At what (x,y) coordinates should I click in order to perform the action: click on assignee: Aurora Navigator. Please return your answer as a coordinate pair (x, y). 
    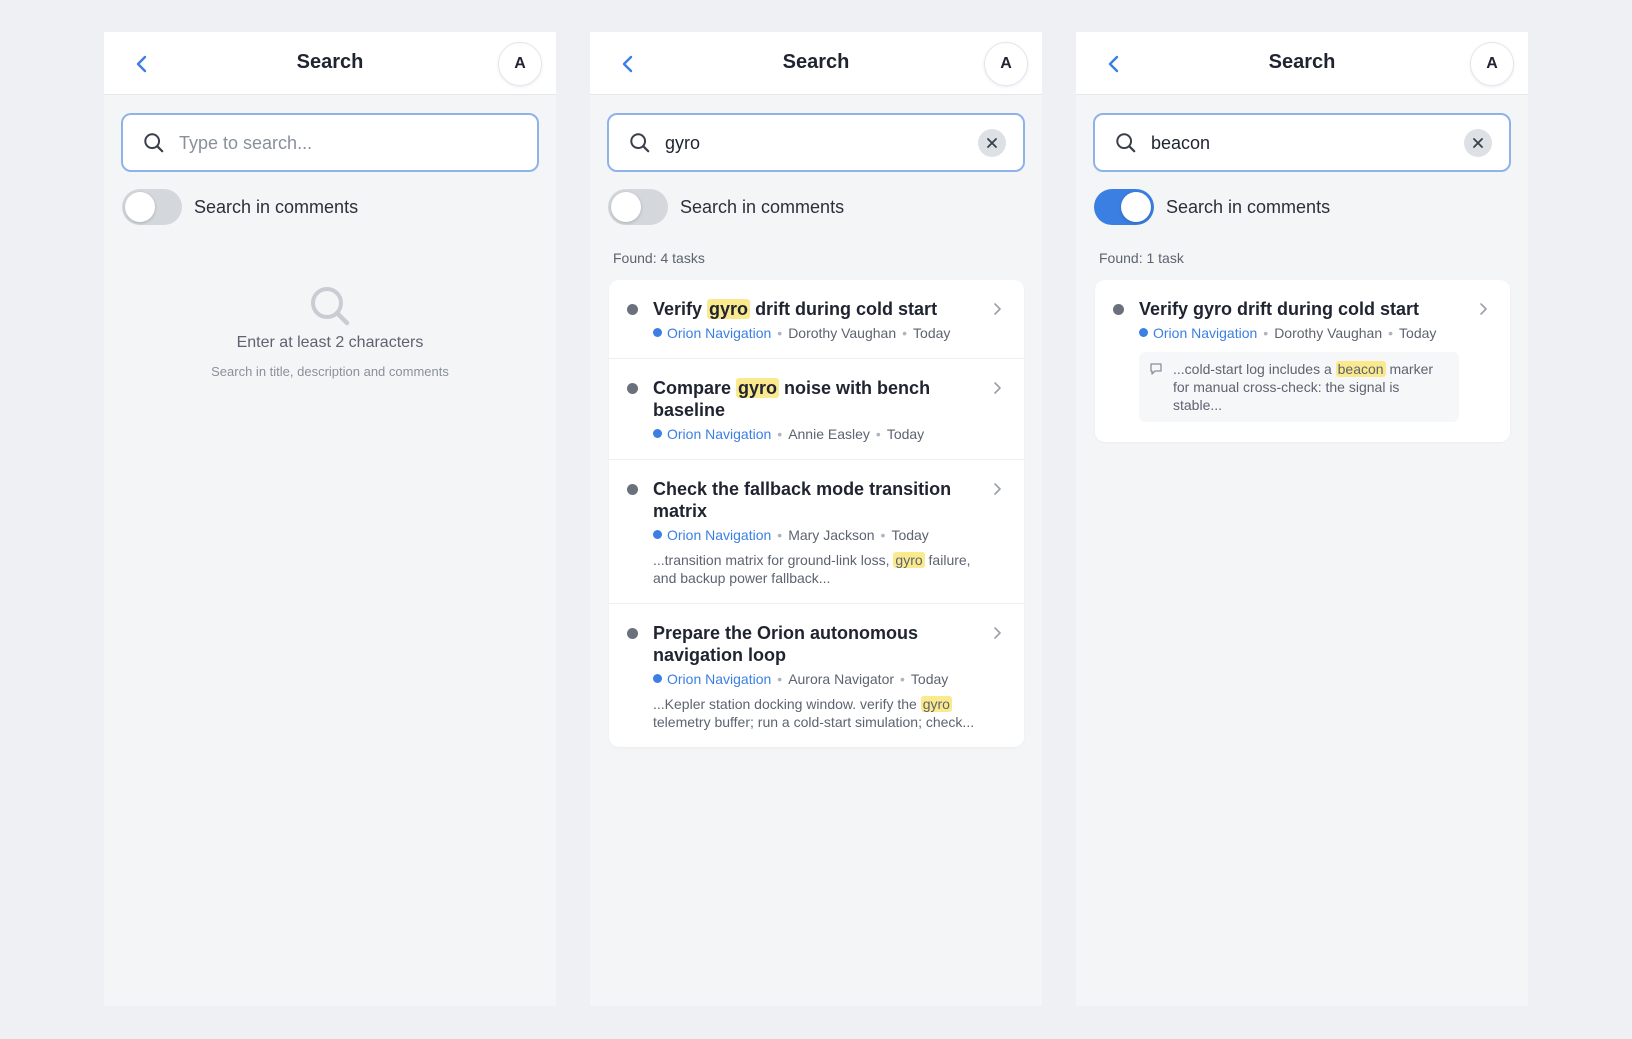
    Looking at the image, I should click on (841, 679).